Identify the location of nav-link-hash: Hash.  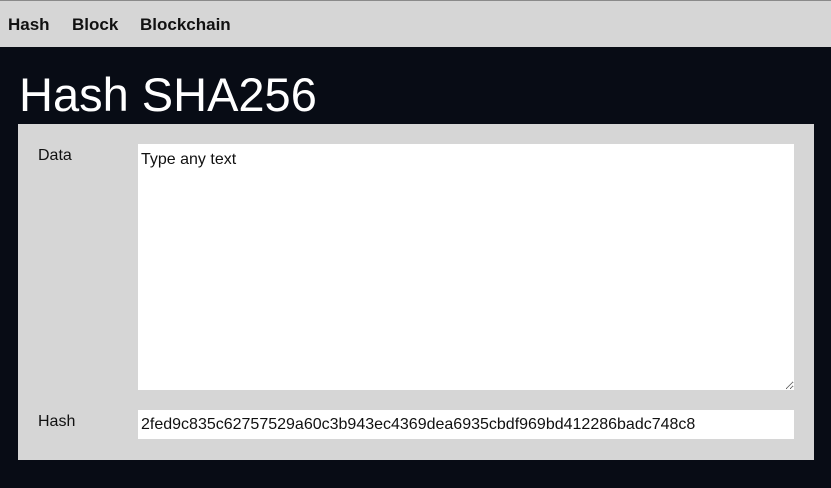
(29, 25).